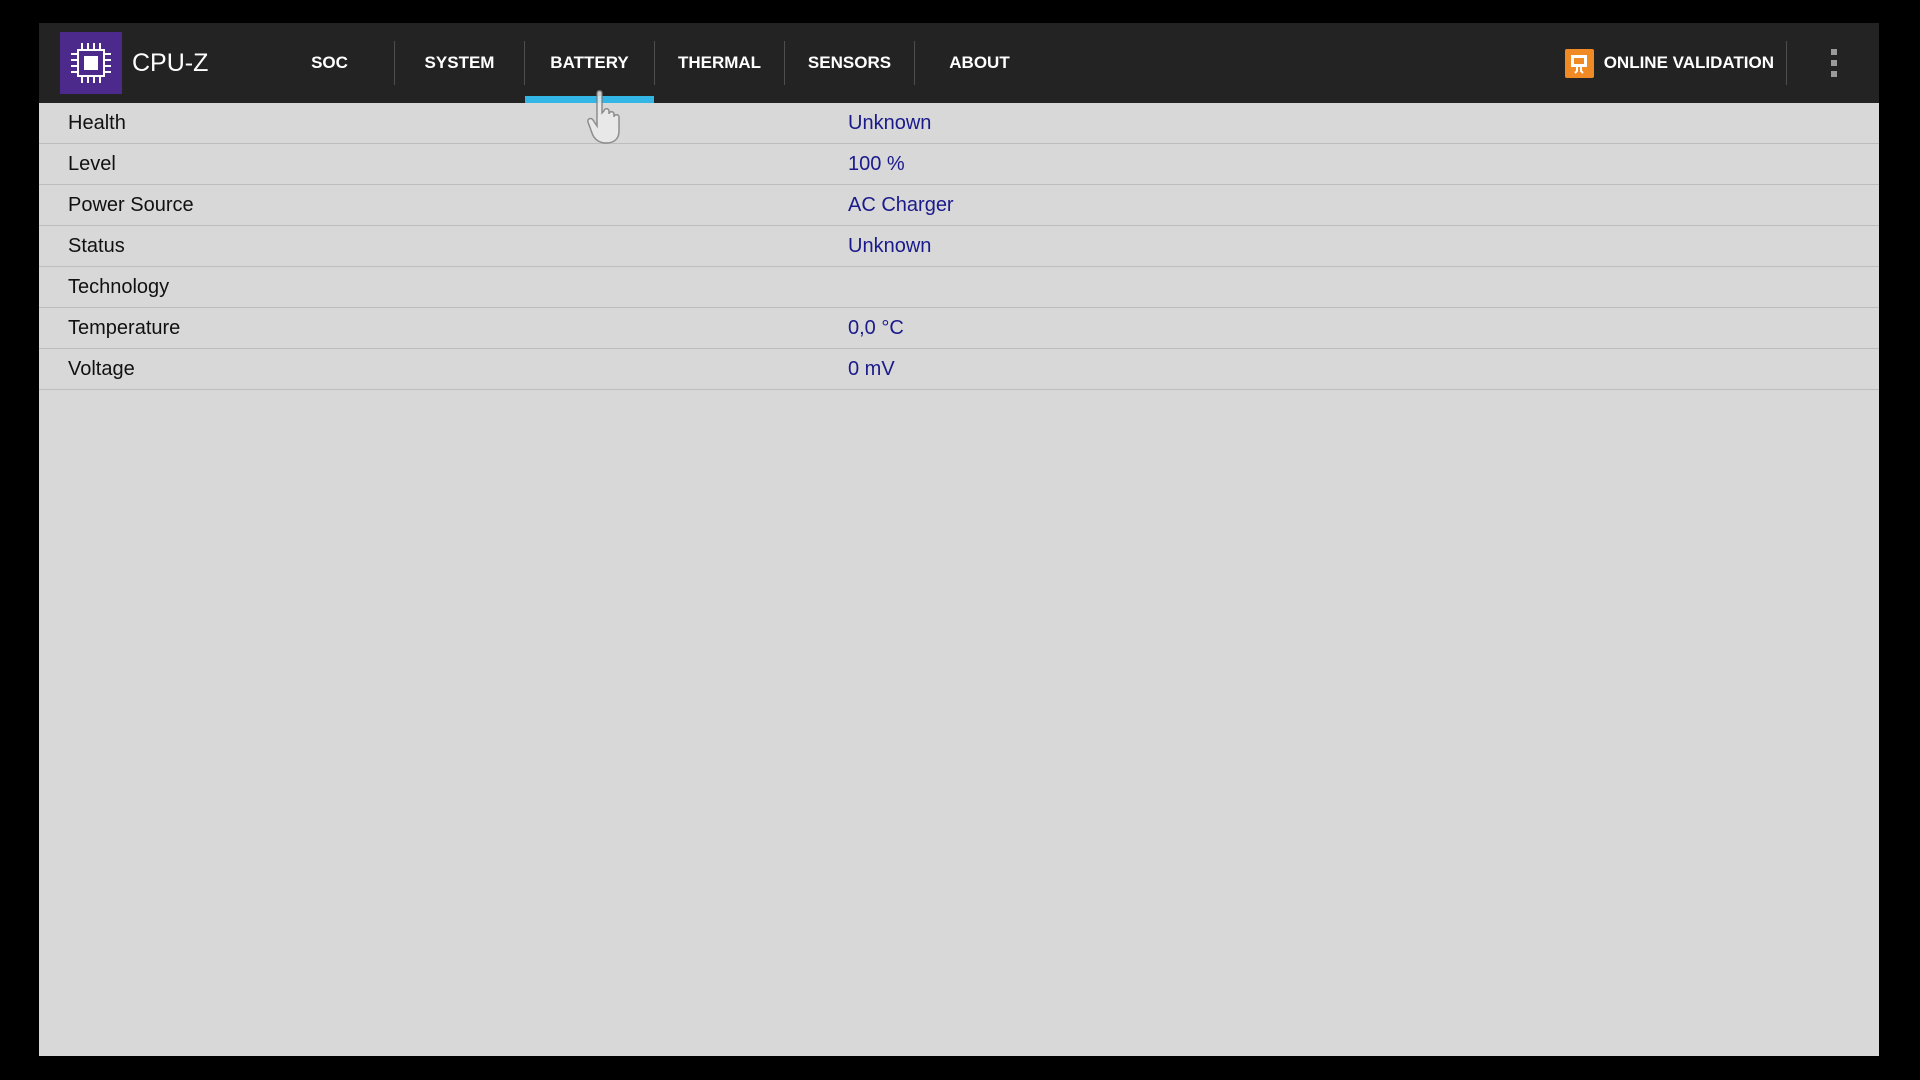 This screenshot has height=1080, width=1920. What do you see at coordinates (1688, 62) in the screenshot?
I see `online-validation-label: ONLINE VALIDATION` at bounding box center [1688, 62].